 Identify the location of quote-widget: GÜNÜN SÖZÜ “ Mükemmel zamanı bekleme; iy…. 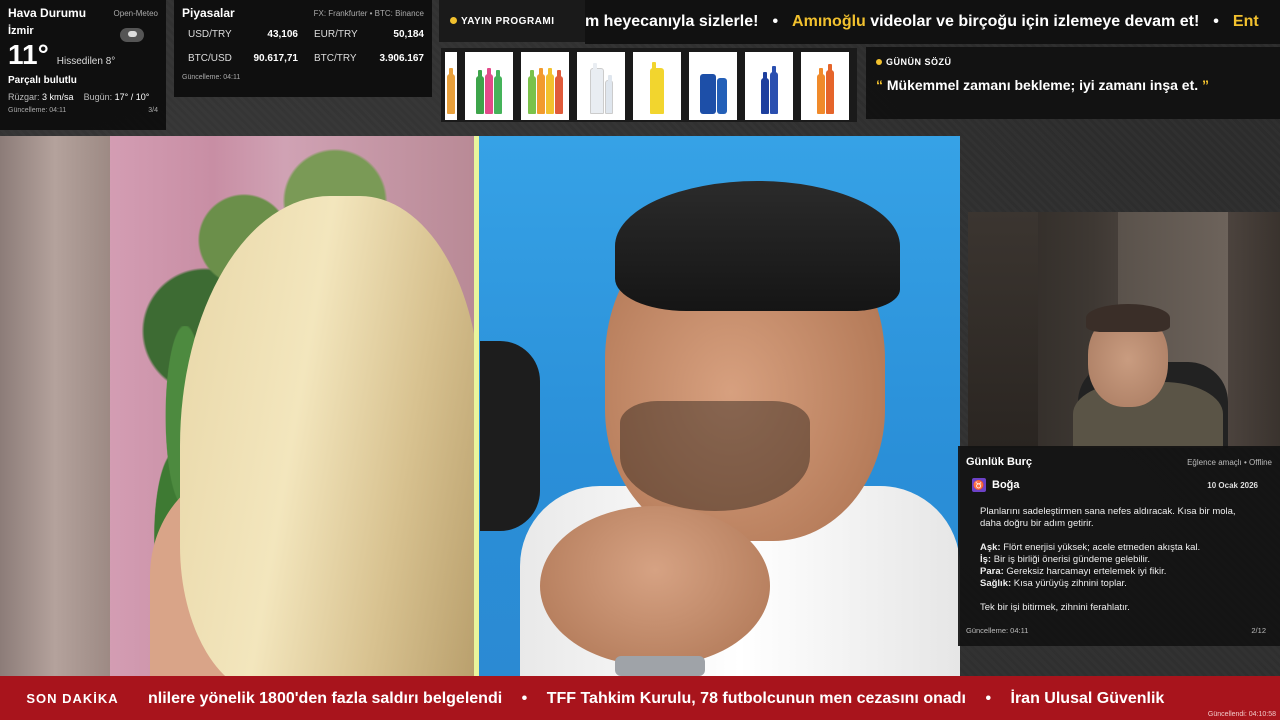
(1073, 83).